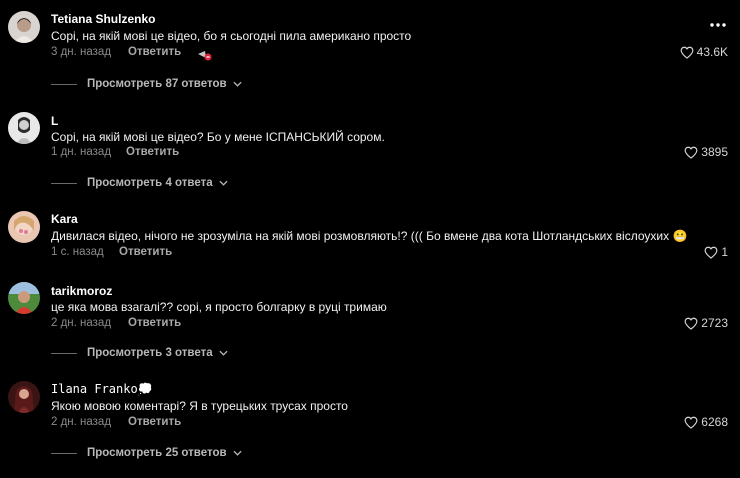 This screenshot has height=478, width=740. Describe the element at coordinates (150, 353) in the screenshot. I see `view-replies-label: Просмотреть 3 ответа` at that location.